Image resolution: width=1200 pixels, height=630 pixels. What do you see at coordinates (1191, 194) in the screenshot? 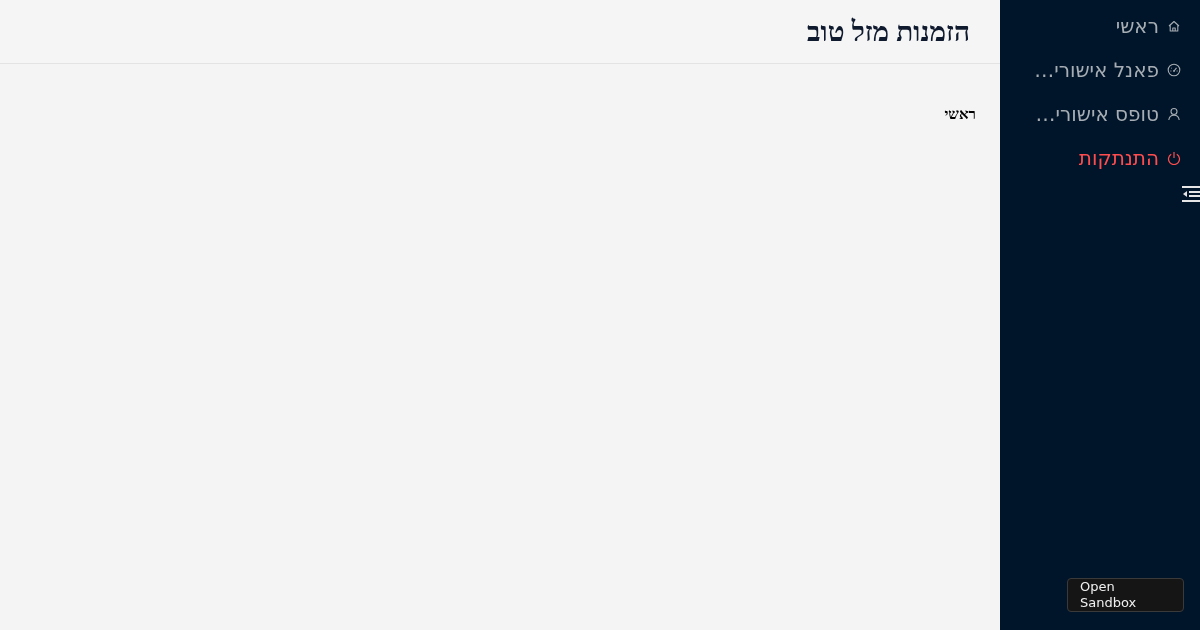
I see `menu-fold-icon` at bounding box center [1191, 194].